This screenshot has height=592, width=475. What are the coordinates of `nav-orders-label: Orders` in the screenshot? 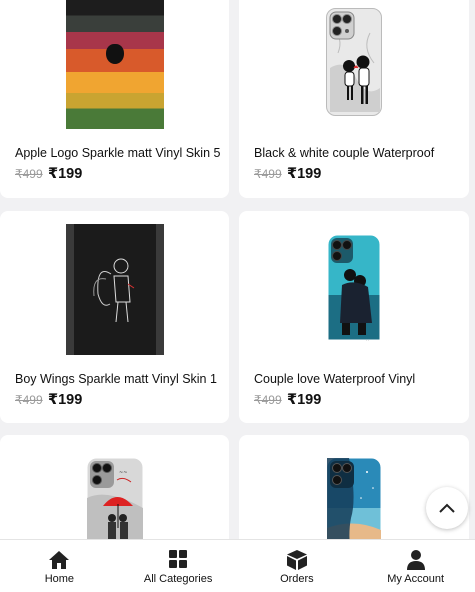 It's located at (297, 579).